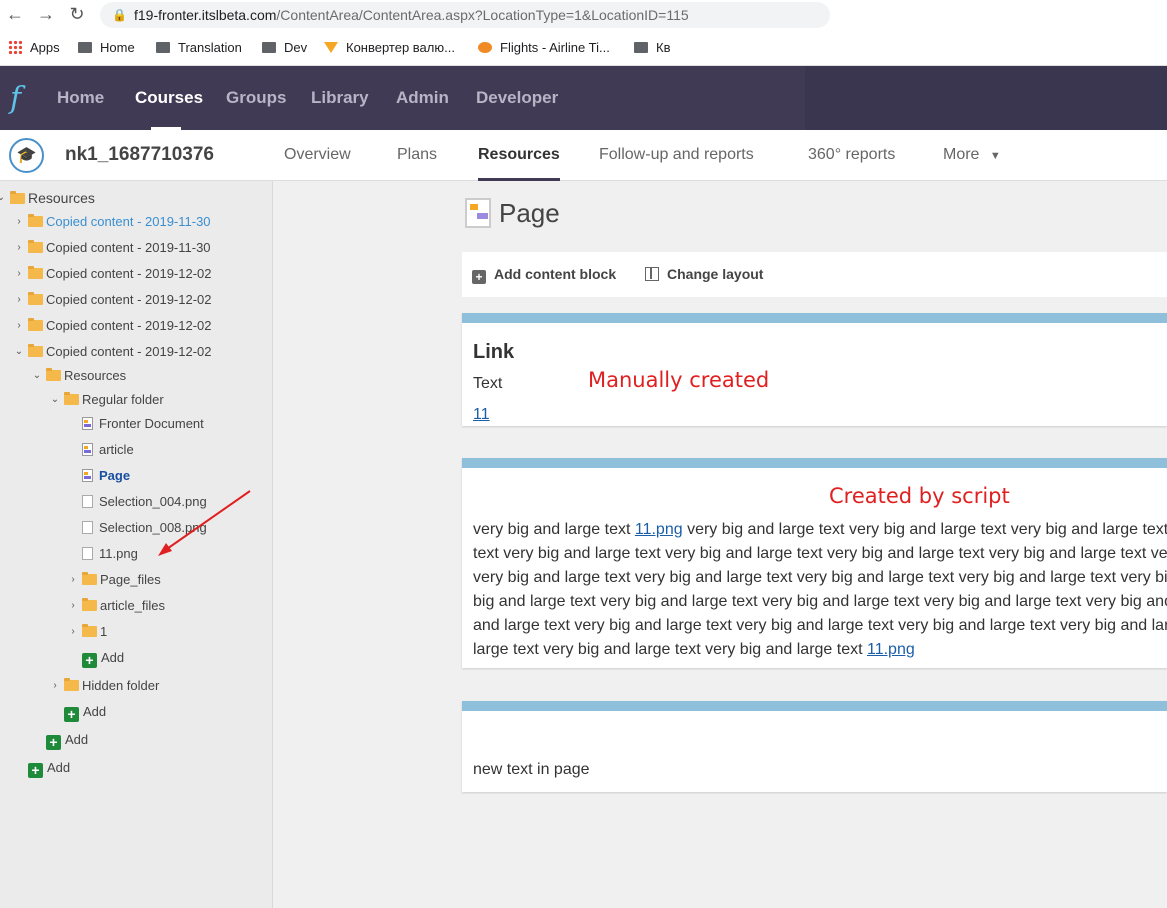 The height and width of the screenshot is (908, 1167). Describe the element at coordinates (95, 375) in the screenshot. I see `tree-label: Resources` at that location.